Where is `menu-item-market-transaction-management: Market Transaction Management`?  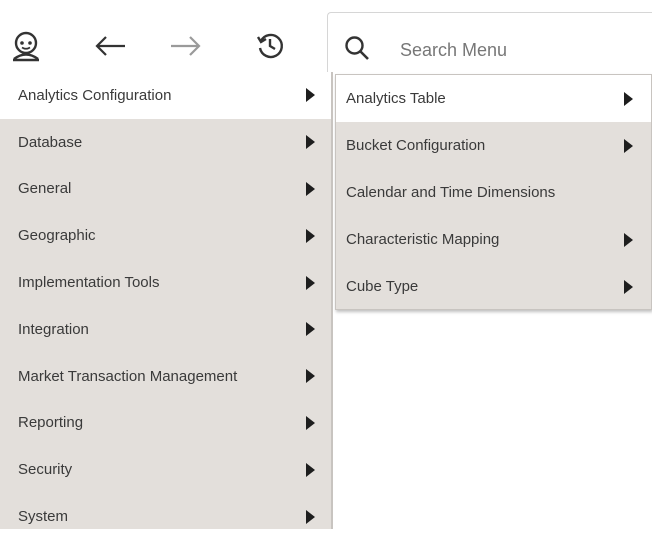
menu-item-market-transaction-management: Market Transaction Management is located at coordinates (165, 376).